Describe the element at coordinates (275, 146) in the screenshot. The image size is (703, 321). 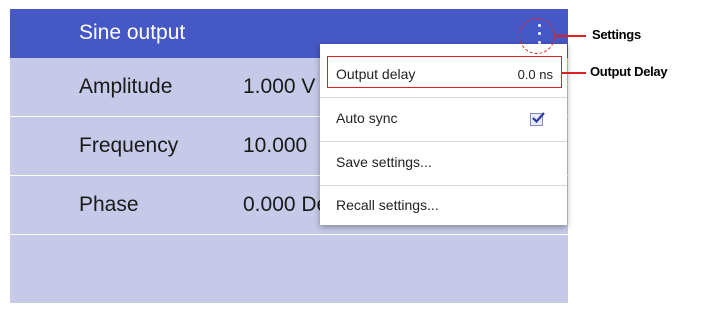
I see `parameter-value: 10.000` at that location.